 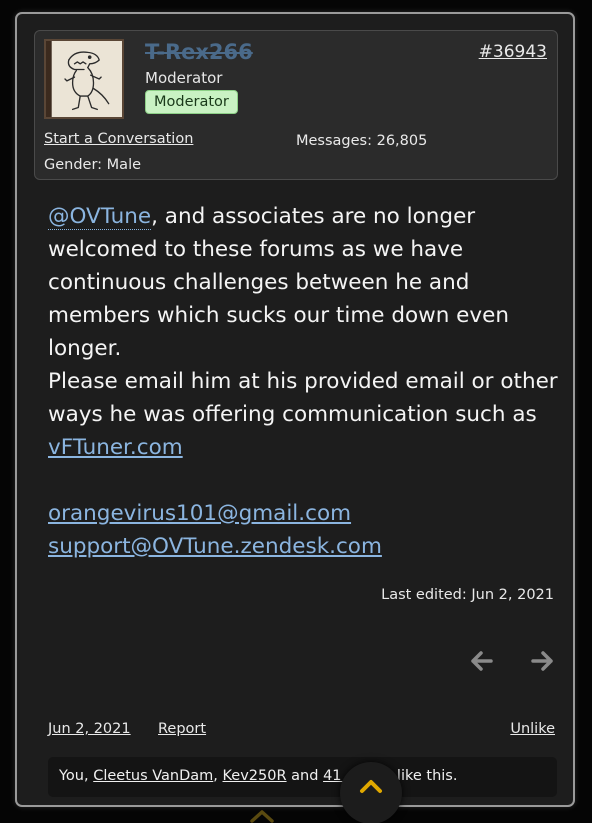 What do you see at coordinates (115, 447) in the screenshot?
I see `vftuner-link: vFTuner.com` at bounding box center [115, 447].